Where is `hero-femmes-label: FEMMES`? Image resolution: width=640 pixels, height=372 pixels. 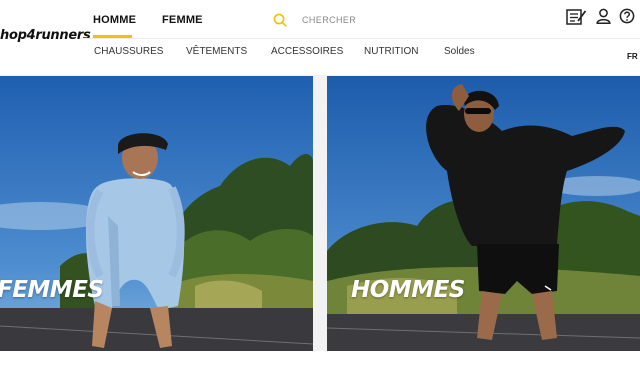
hero-femmes-label: FEMMES is located at coordinates (52, 290).